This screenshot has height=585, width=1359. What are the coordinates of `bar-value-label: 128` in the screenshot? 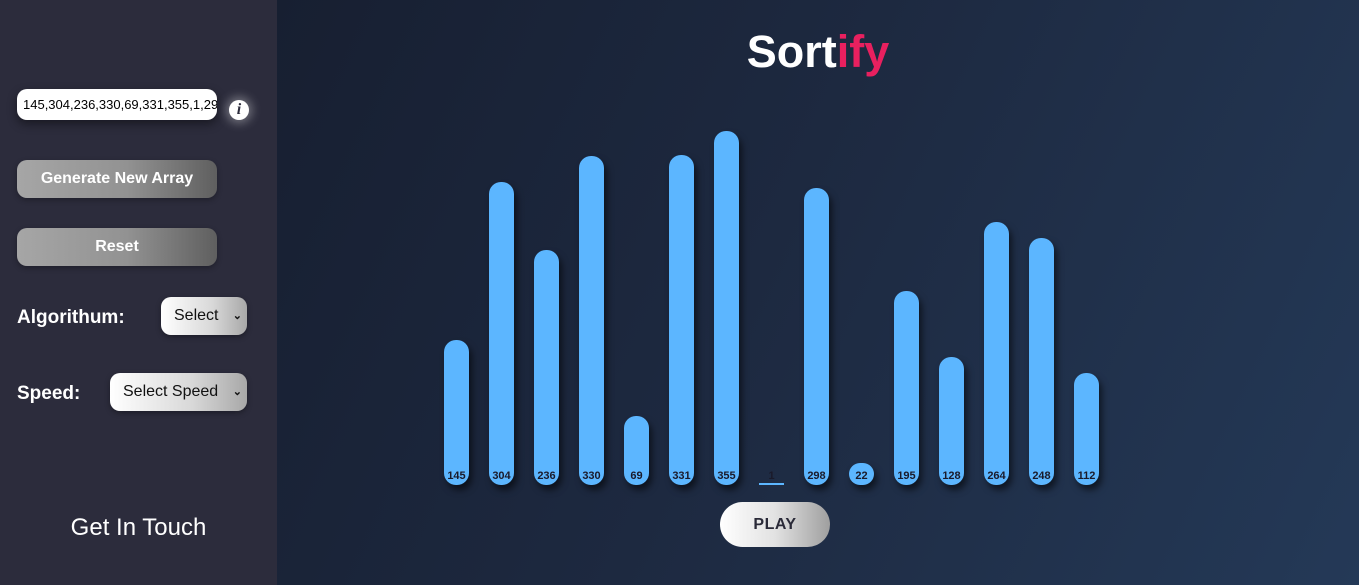 It's located at (951, 476).